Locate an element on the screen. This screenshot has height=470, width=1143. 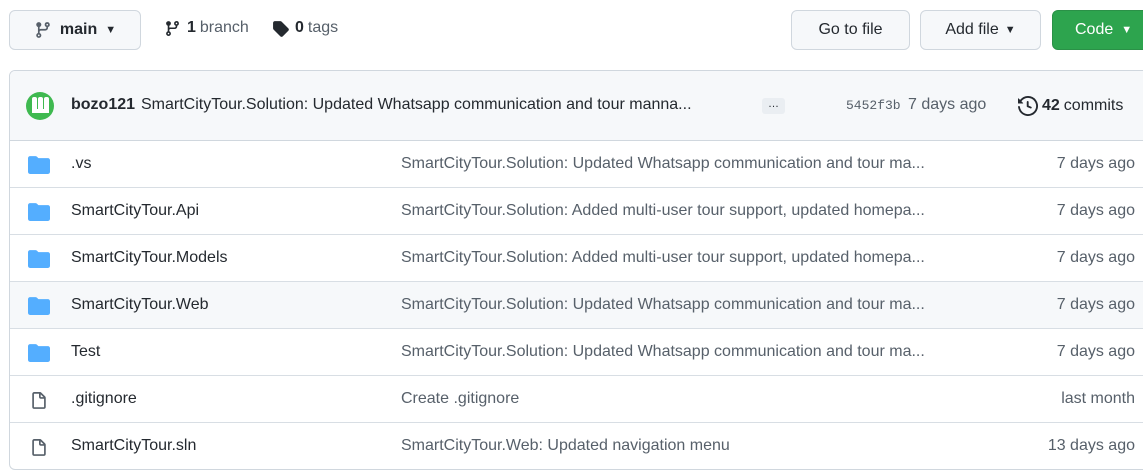
branches-link: 1 branch is located at coordinates (206, 28).